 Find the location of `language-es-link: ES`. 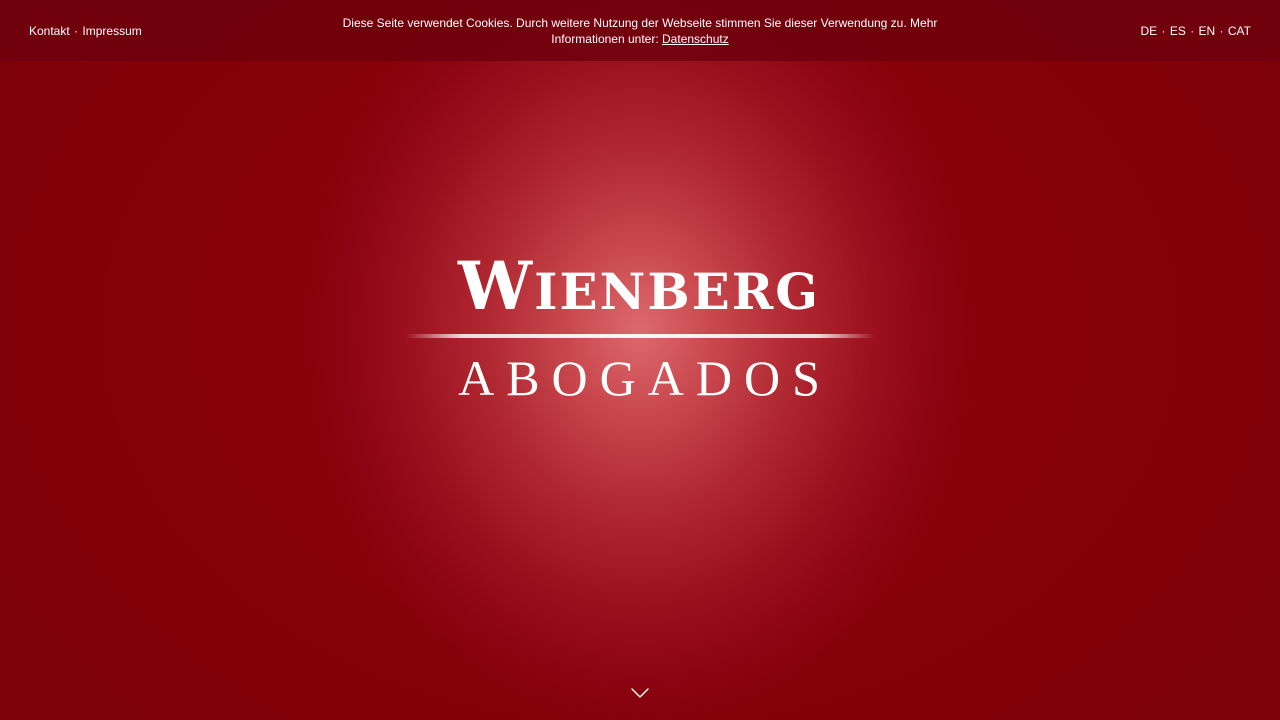

language-es-link: ES is located at coordinates (1178, 31).